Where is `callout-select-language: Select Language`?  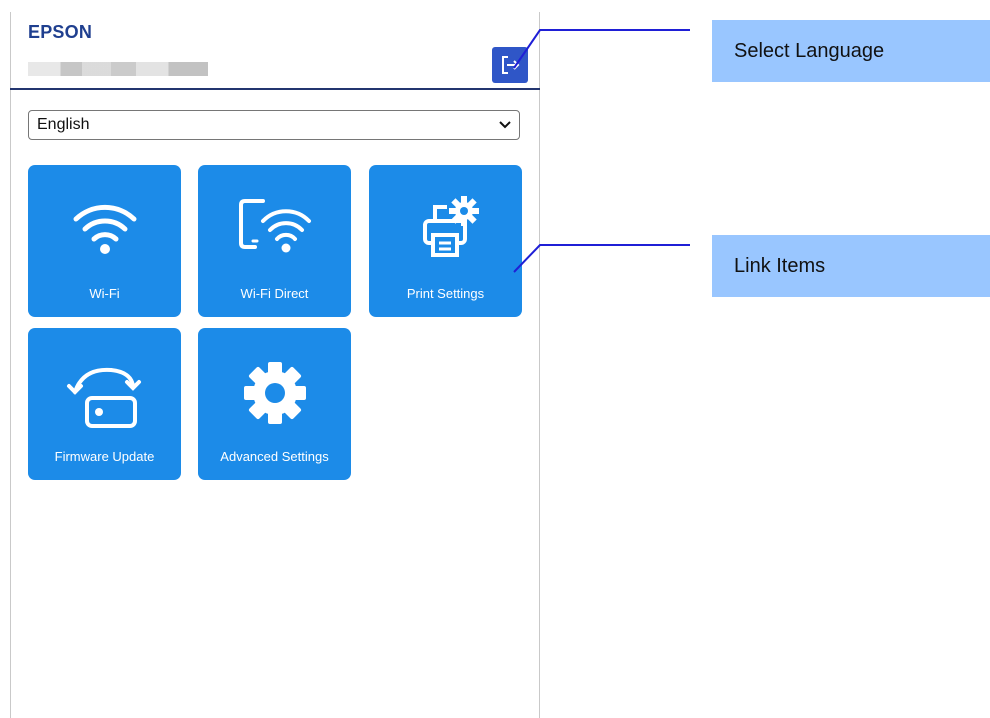
callout-select-language: Select Language is located at coordinates (851, 51).